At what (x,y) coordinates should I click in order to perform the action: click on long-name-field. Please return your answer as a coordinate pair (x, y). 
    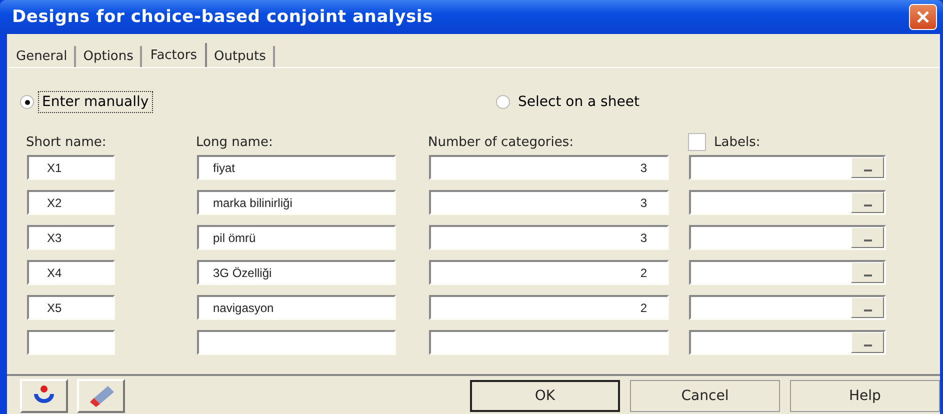
    Looking at the image, I should click on (296, 342).